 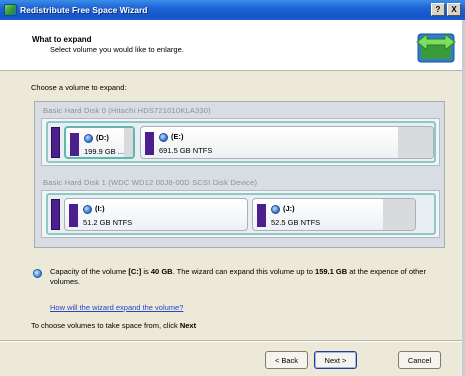 What do you see at coordinates (289, 208) in the screenshot?
I see `volume-letter: (J:)` at bounding box center [289, 208].